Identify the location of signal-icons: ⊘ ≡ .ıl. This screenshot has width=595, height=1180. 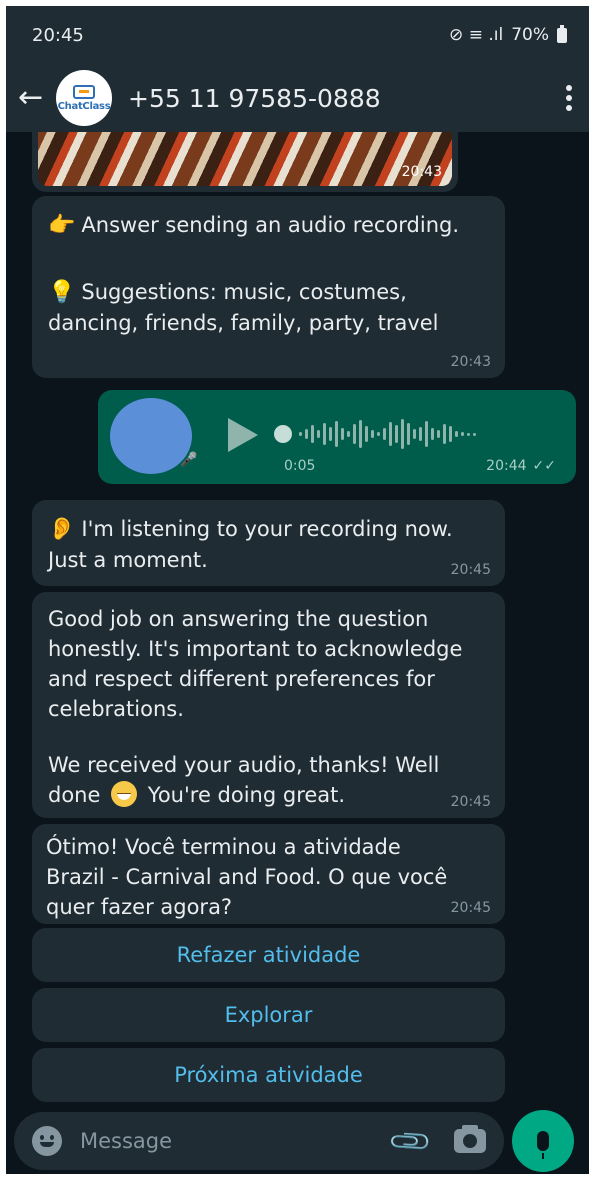
(476, 35).